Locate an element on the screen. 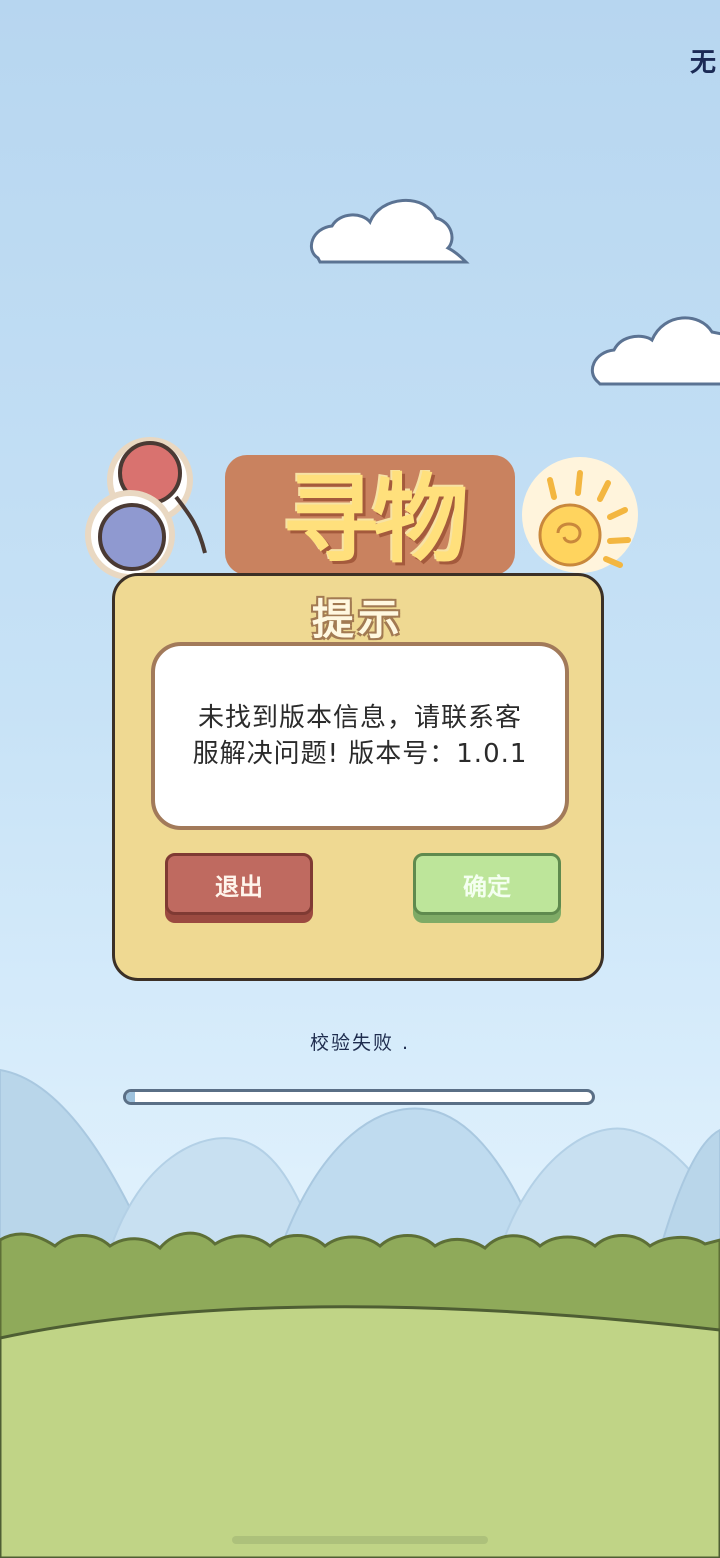  status-corner-text: 无 is located at coordinates (703, 63).